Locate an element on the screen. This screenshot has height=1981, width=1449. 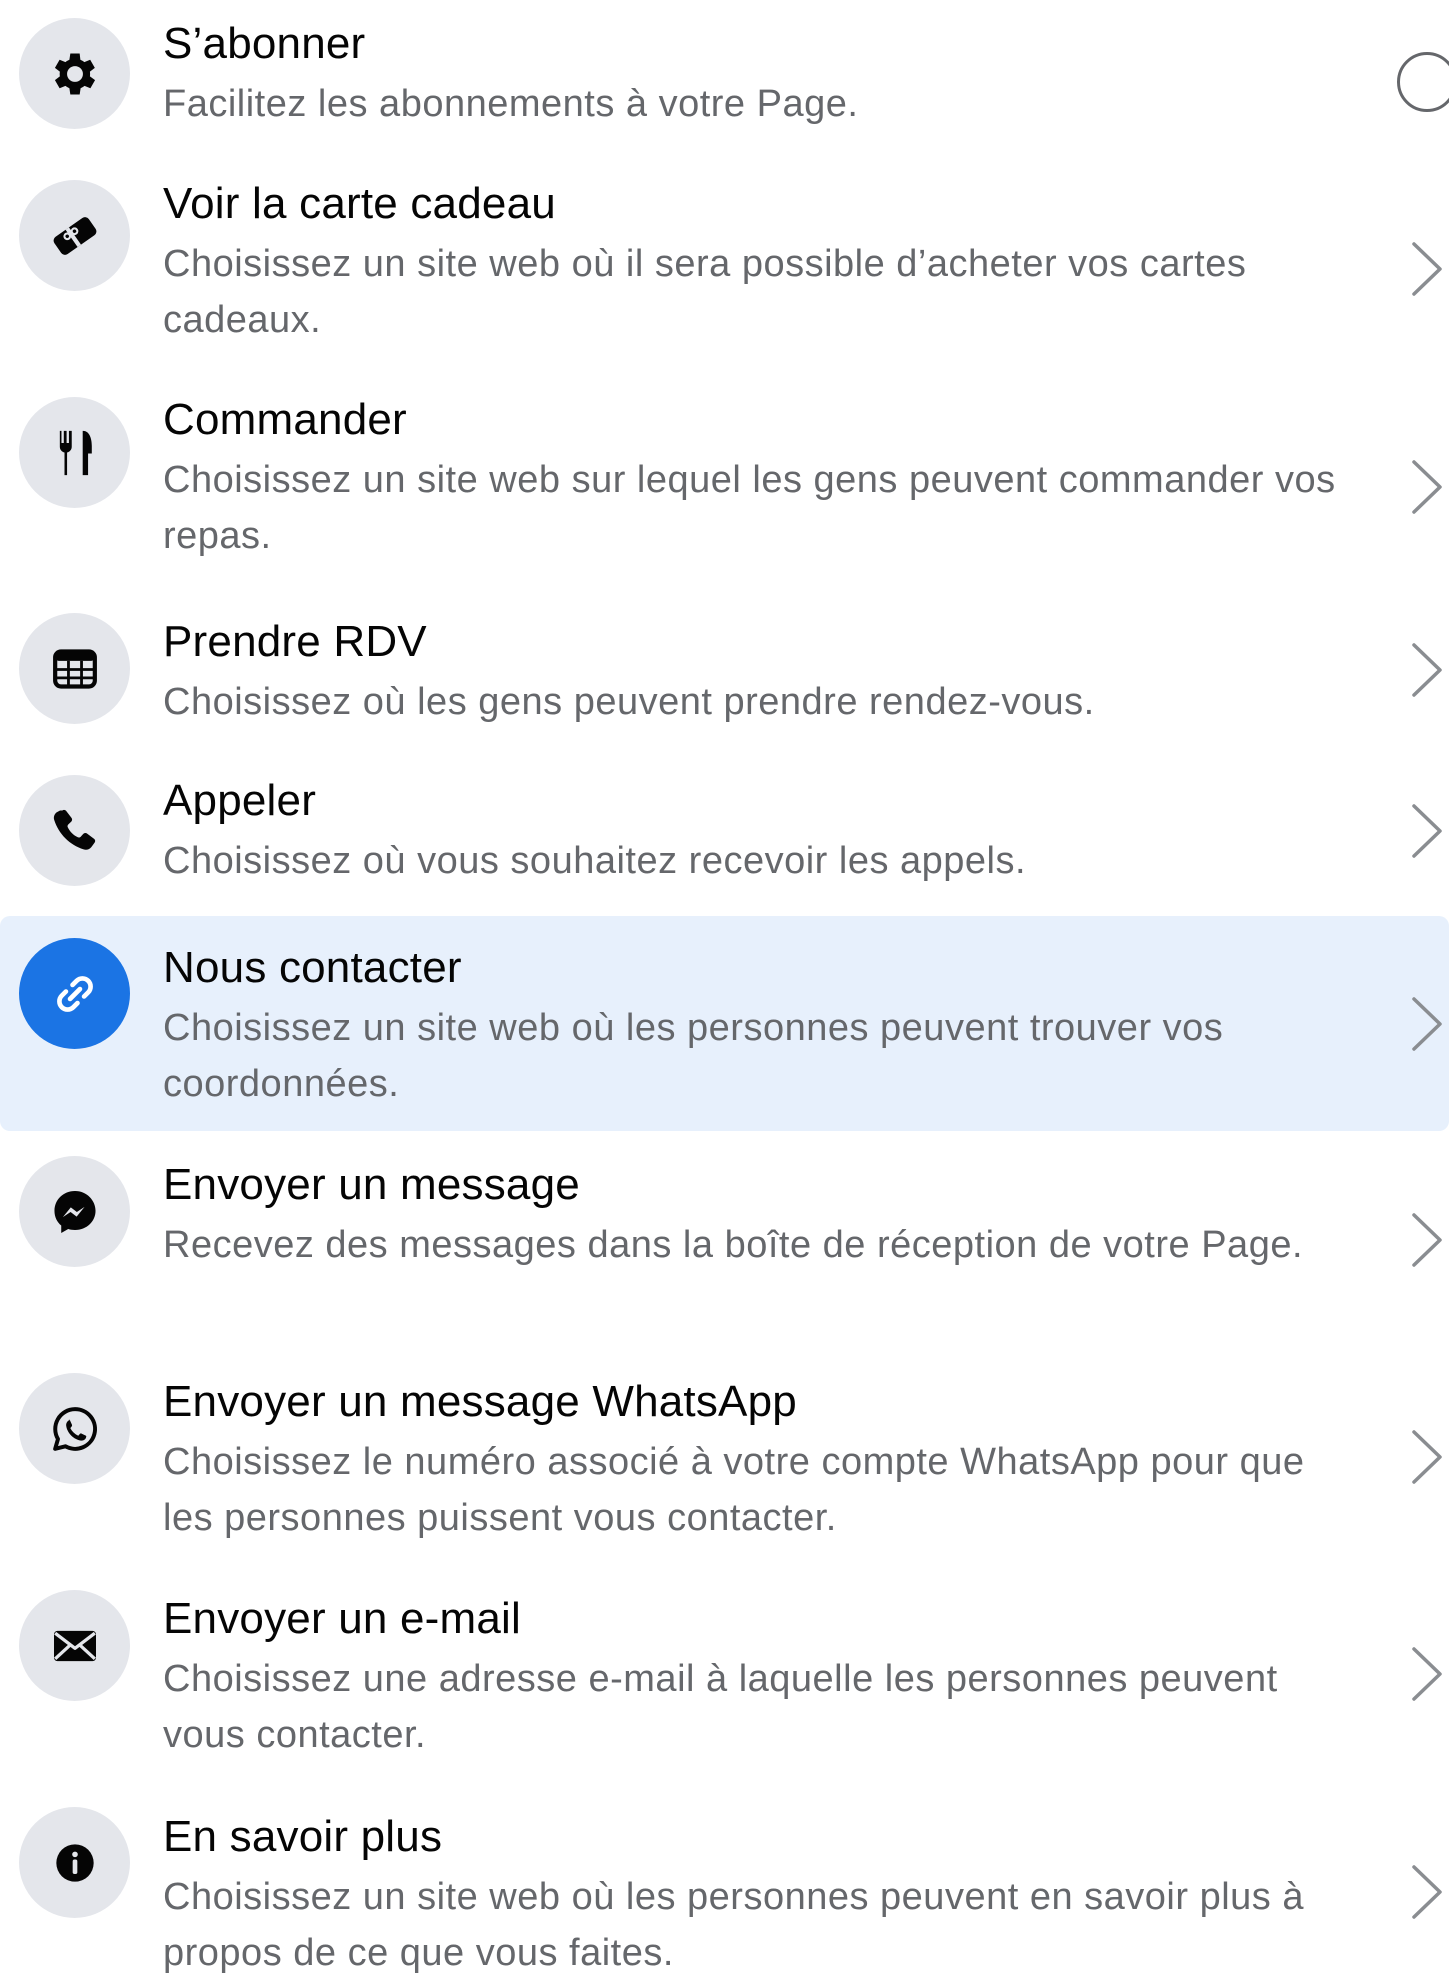
option-title: S’abonner is located at coordinates (264, 43).